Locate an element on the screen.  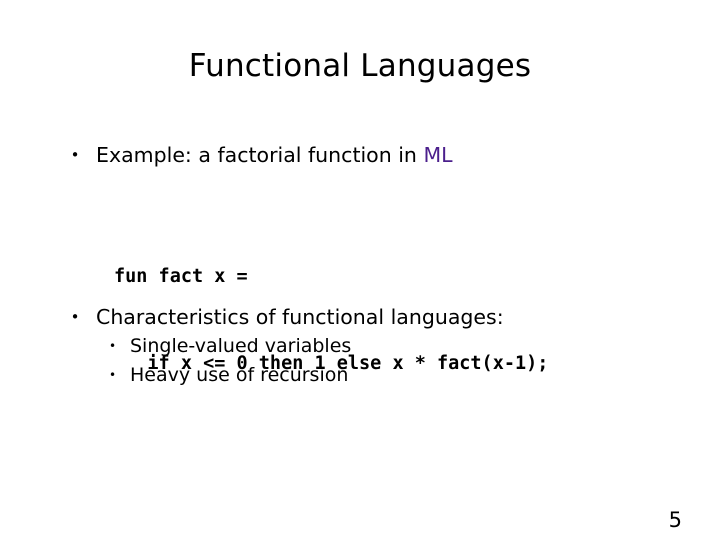
sub-bullet-recursion-text: Heavy use of recursion is located at coordinates (239, 375).